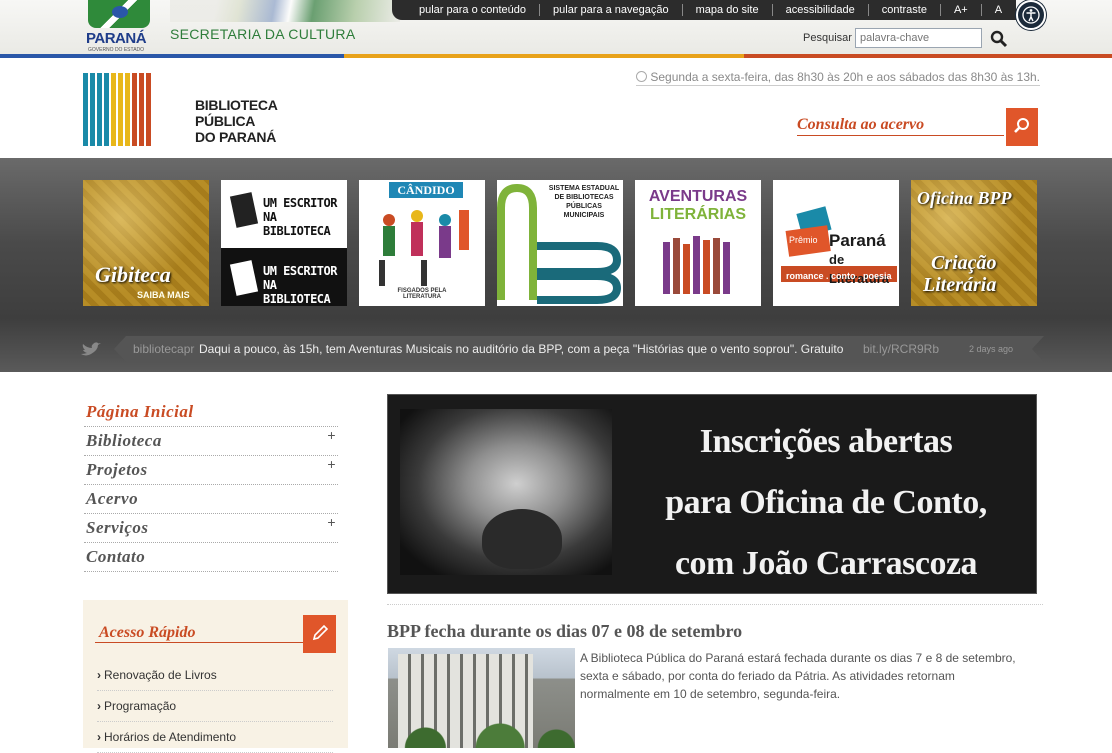 This screenshot has width=1112, height=753. What do you see at coordinates (422, 294) in the screenshot?
I see `tile-subtitle: FISGADOS PELA LITERATURA` at bounding box center [422, 294].